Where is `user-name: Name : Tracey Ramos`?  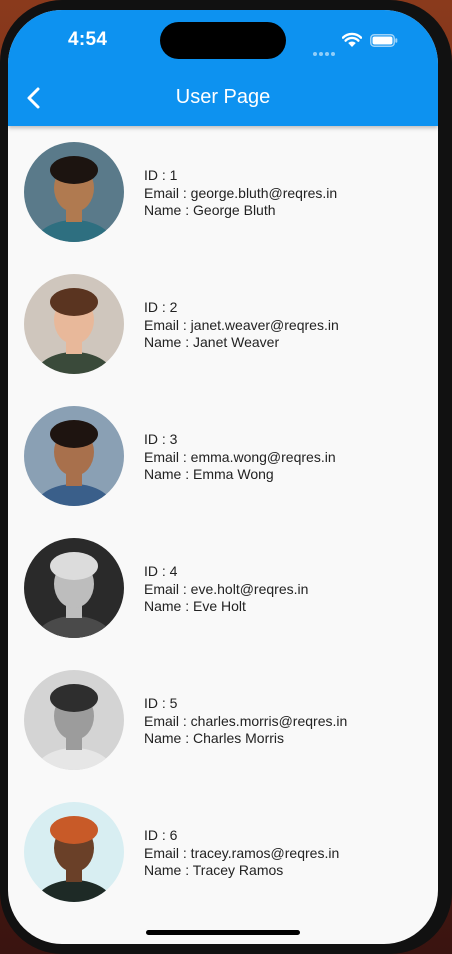 user-name: Name : Tracey Ramos is located at coordinates (214, 870).